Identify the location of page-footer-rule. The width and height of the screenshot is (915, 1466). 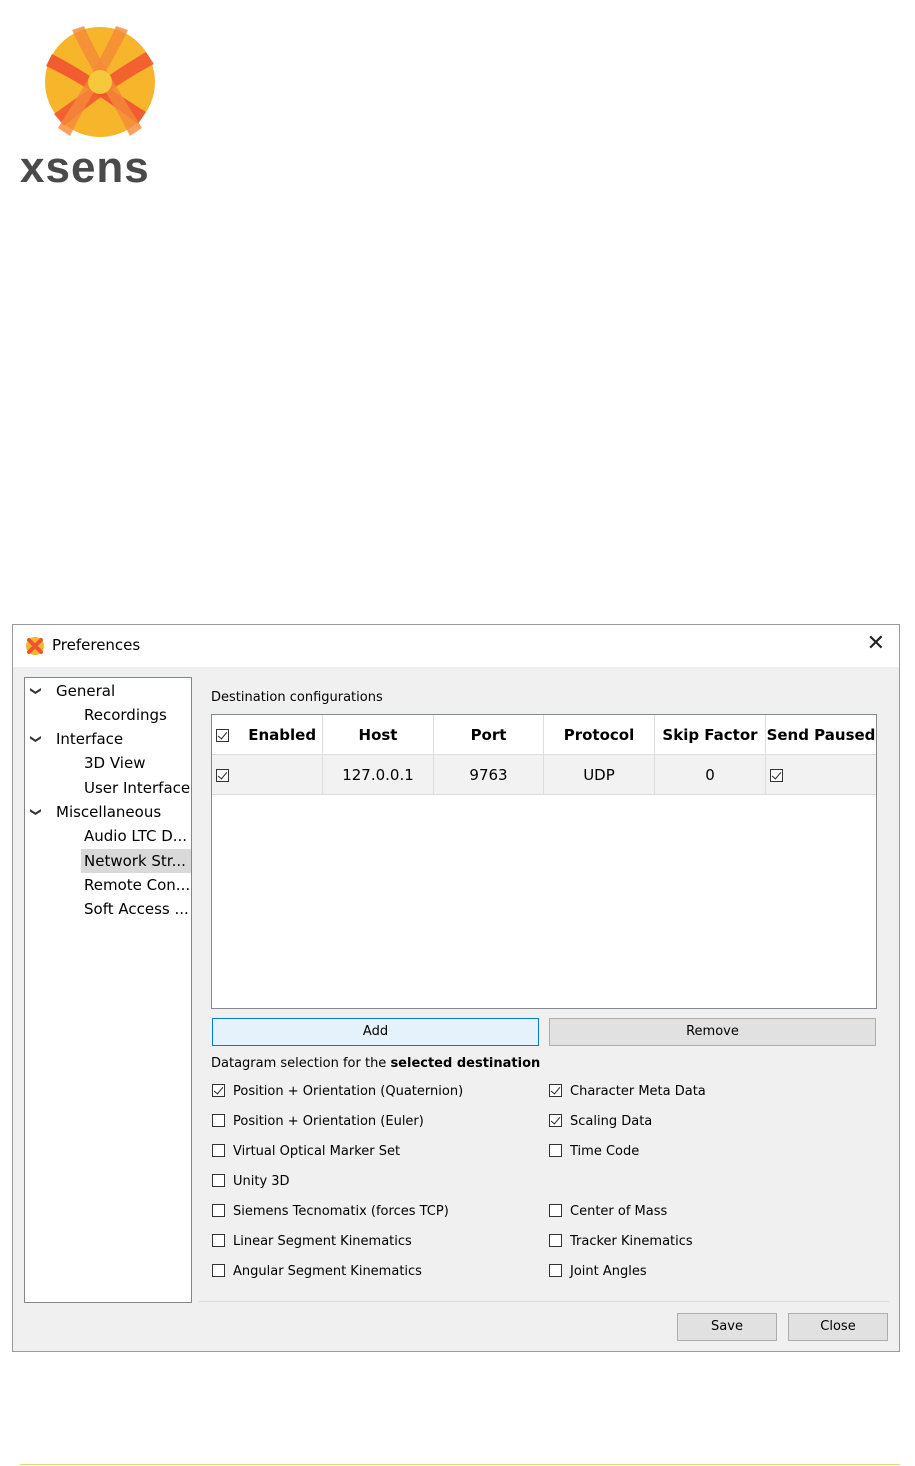
(460, 1464).